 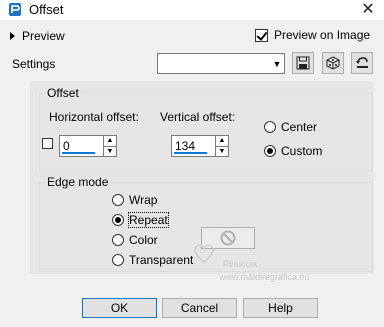 I want to click on preview-on-image-label: Preview on Image, so click(x=322, y=35).